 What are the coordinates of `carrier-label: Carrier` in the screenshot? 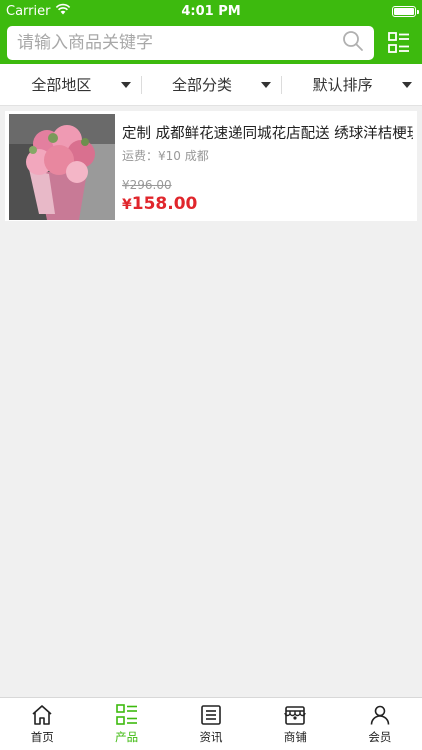 It's located at (28, 11).